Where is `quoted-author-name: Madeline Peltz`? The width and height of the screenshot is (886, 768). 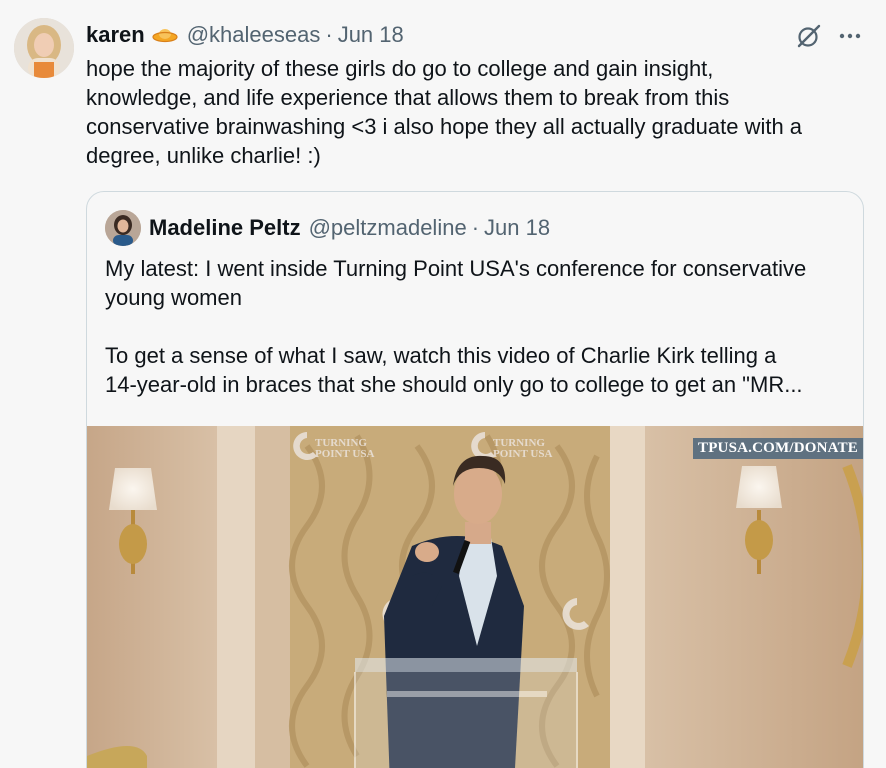
quoted-author-name: Madeline Peltz is located at coordinates (225, 228).